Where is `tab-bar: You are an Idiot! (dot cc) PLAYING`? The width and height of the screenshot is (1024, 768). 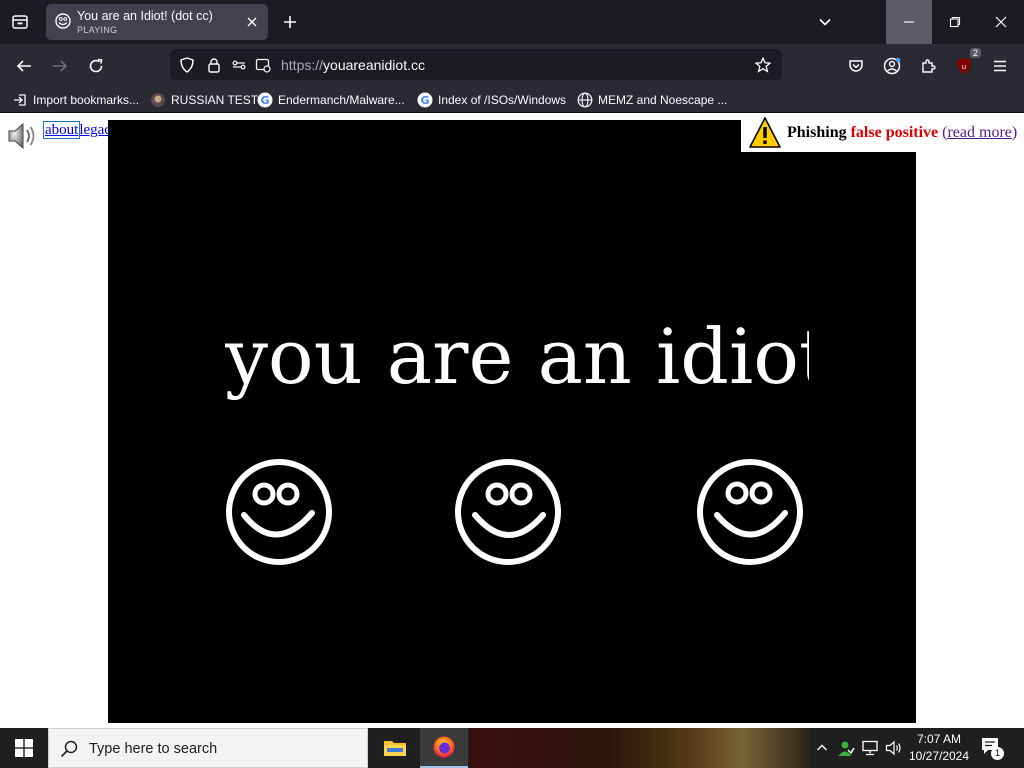 tab-bar: You are an Idiot! (dot cc) PLAYING is located at coordinates (512, 22).